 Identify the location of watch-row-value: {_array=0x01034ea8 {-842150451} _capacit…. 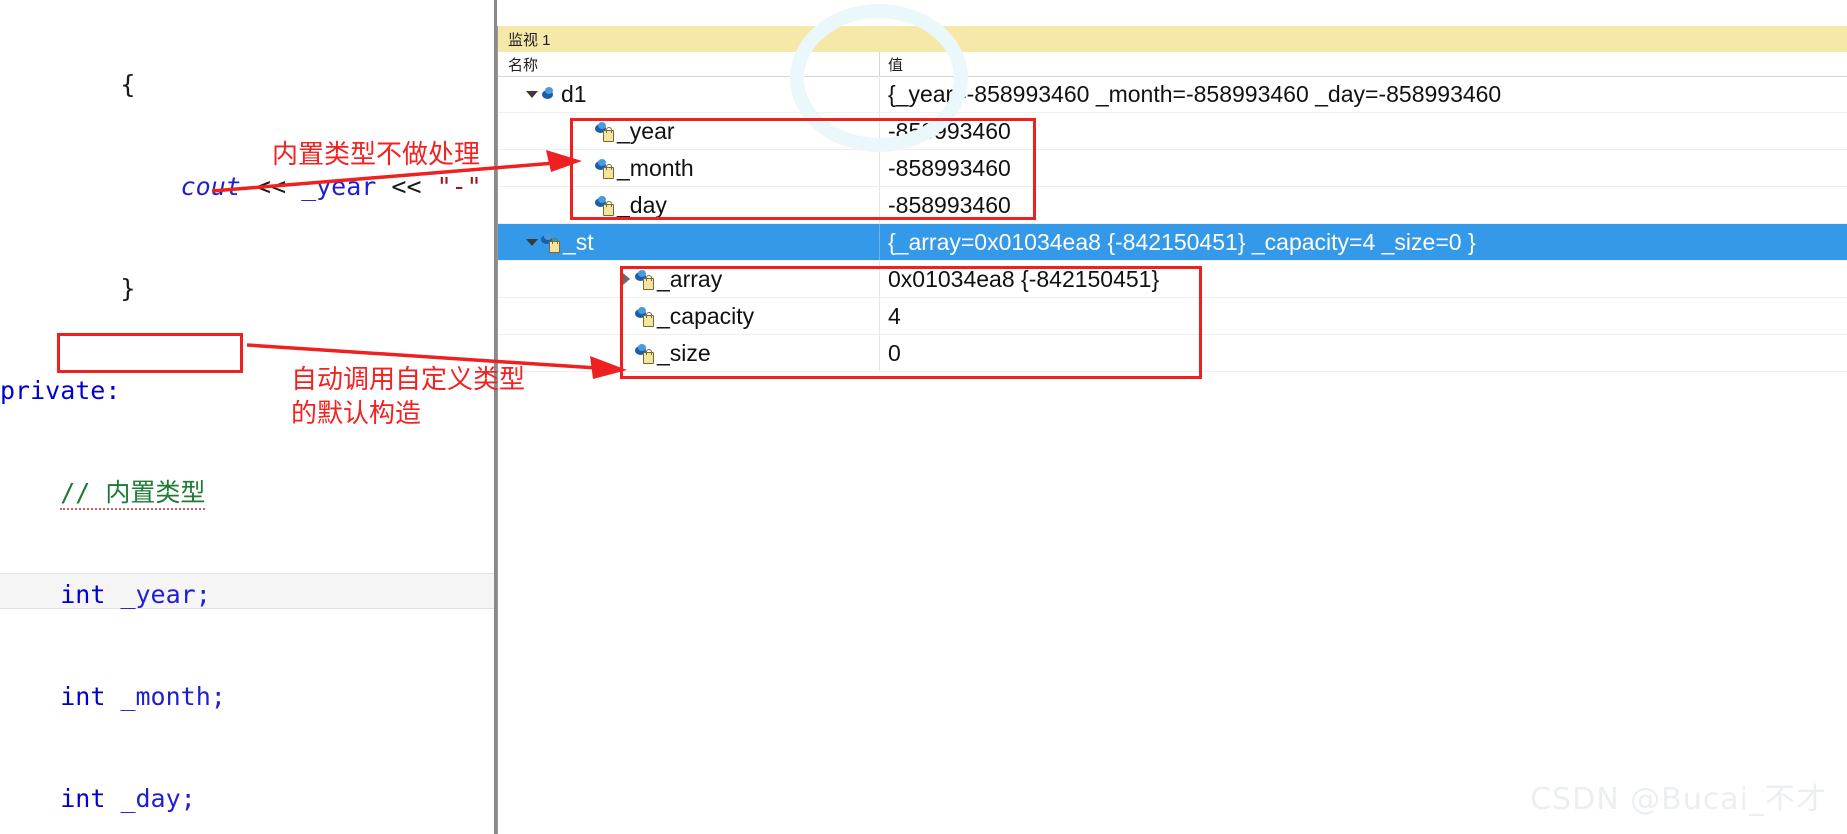
(1363, 242).